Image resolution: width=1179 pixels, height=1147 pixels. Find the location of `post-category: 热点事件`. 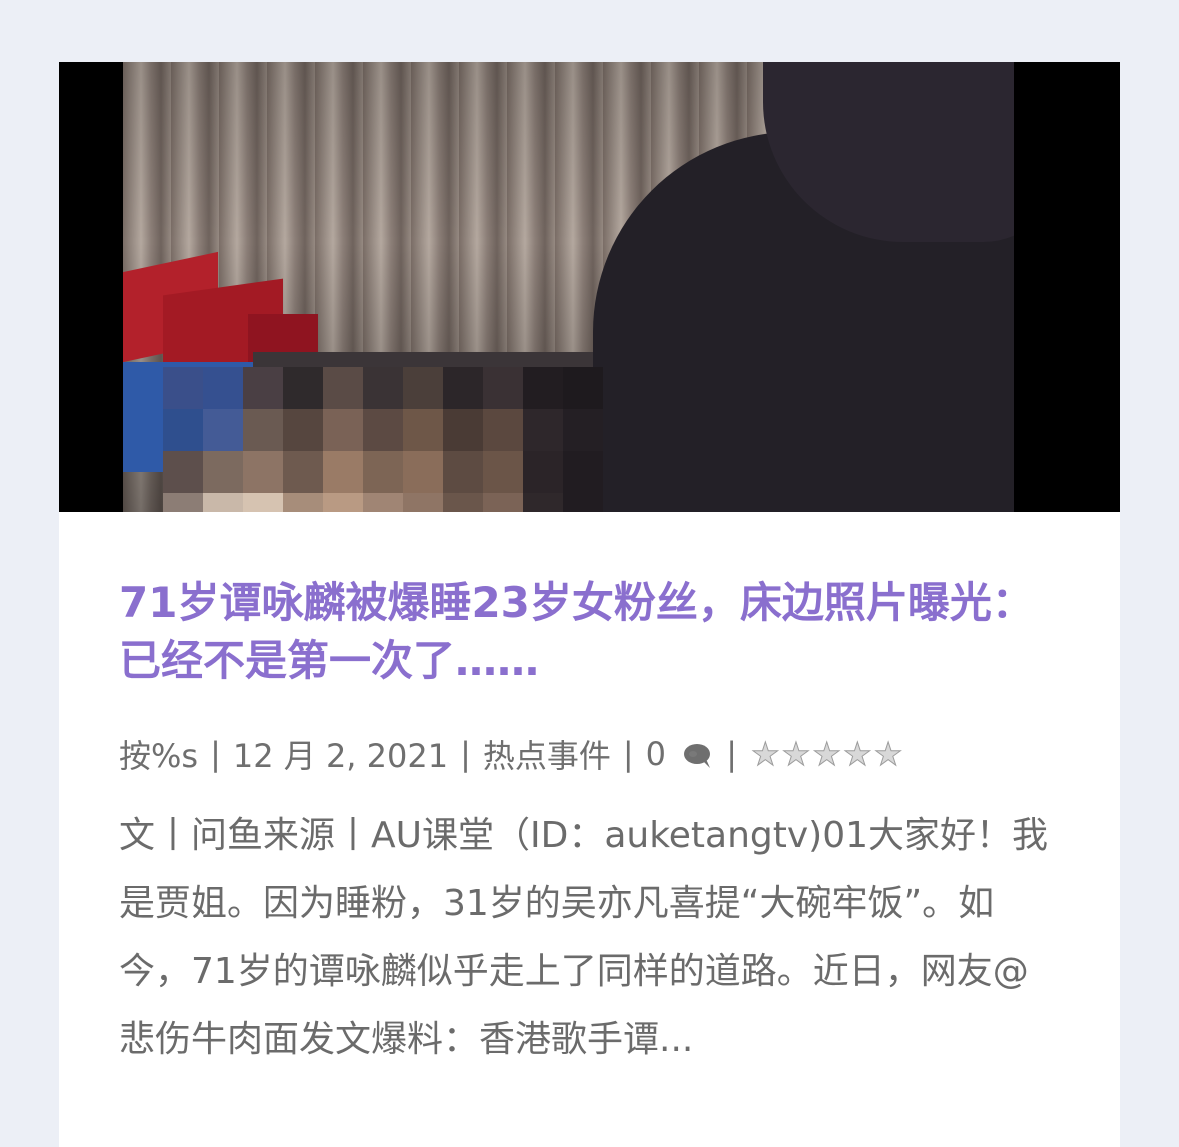

post-category: 热点事件 is located at coordinates (547, 754).